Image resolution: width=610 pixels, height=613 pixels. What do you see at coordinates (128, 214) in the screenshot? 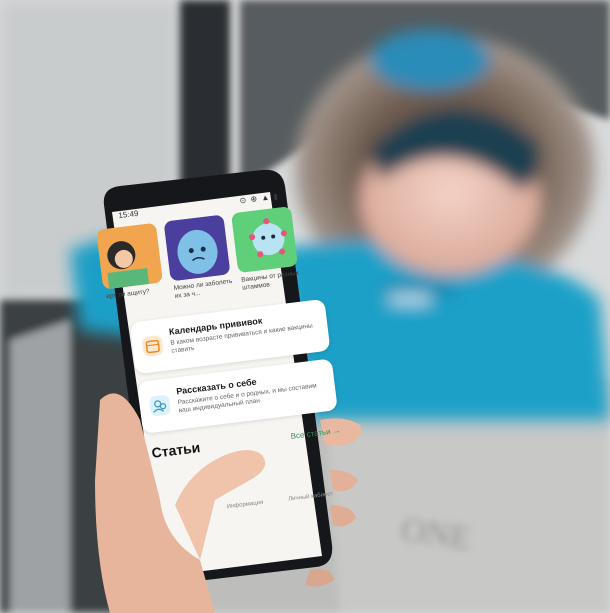
I see `status-time: 15:49` at bounding box center [128, 214].